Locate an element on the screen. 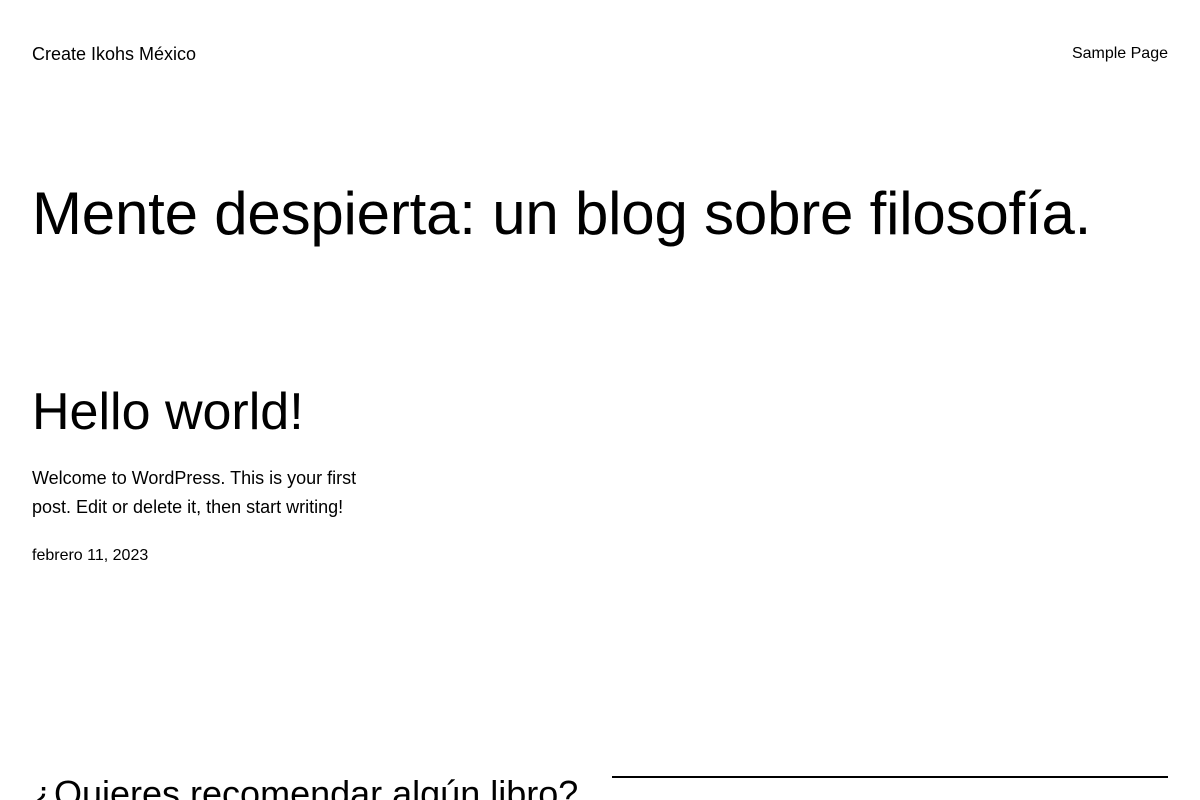 The width and height of the screenshot is (1200, 800). site-header: Create Ikohs México Sample Page is located at coordinates (600, 54).